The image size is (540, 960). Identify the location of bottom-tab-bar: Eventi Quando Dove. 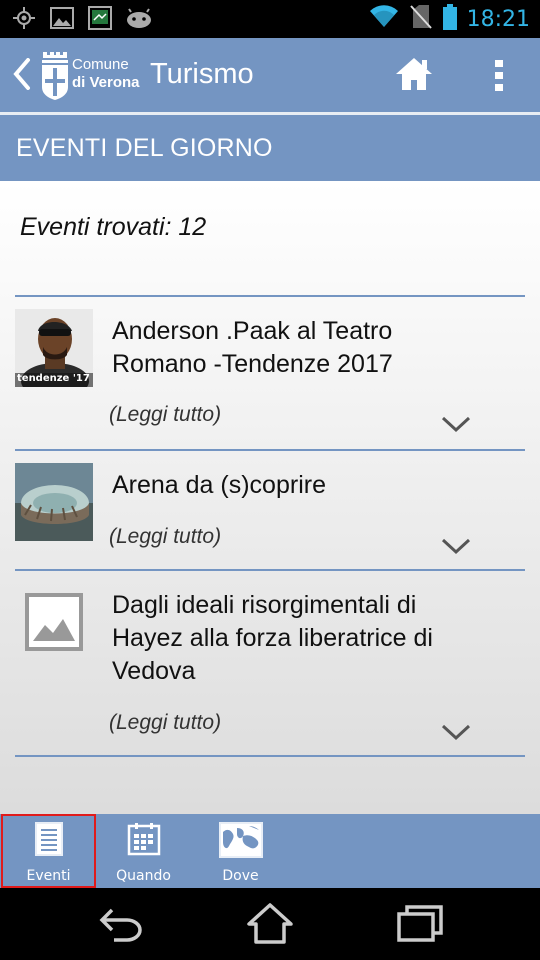
(270, 851).